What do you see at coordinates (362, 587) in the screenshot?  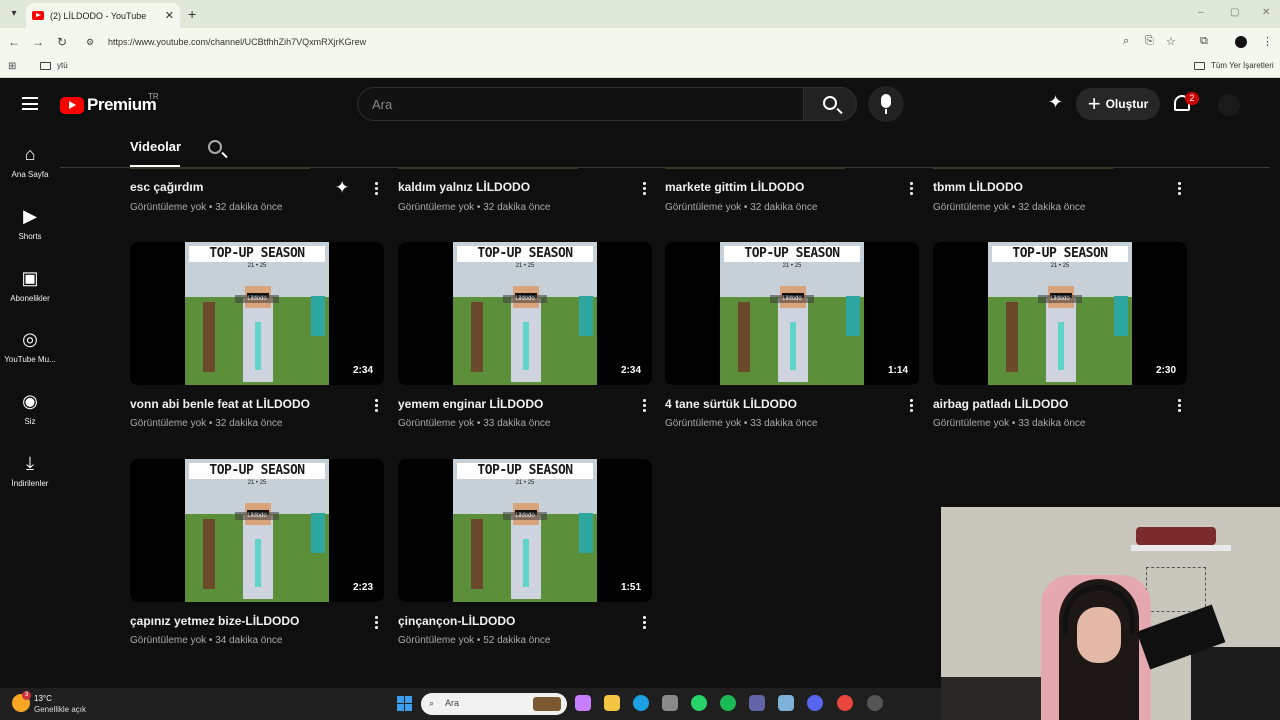 I see `video-duration: 2:23` at bounding box center [362, 587].